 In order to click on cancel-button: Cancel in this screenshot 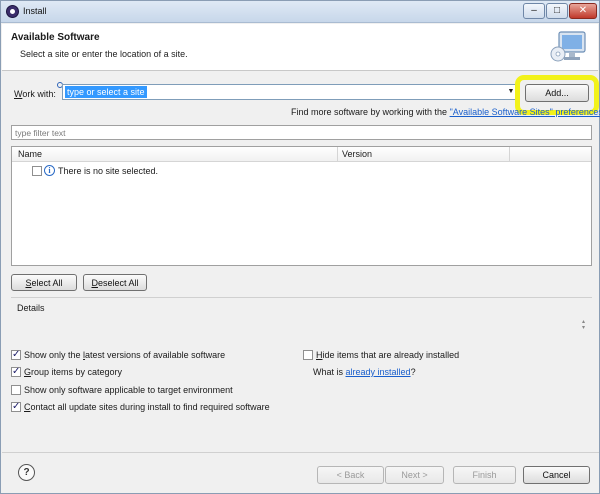, I will do `click(556, 475)`.